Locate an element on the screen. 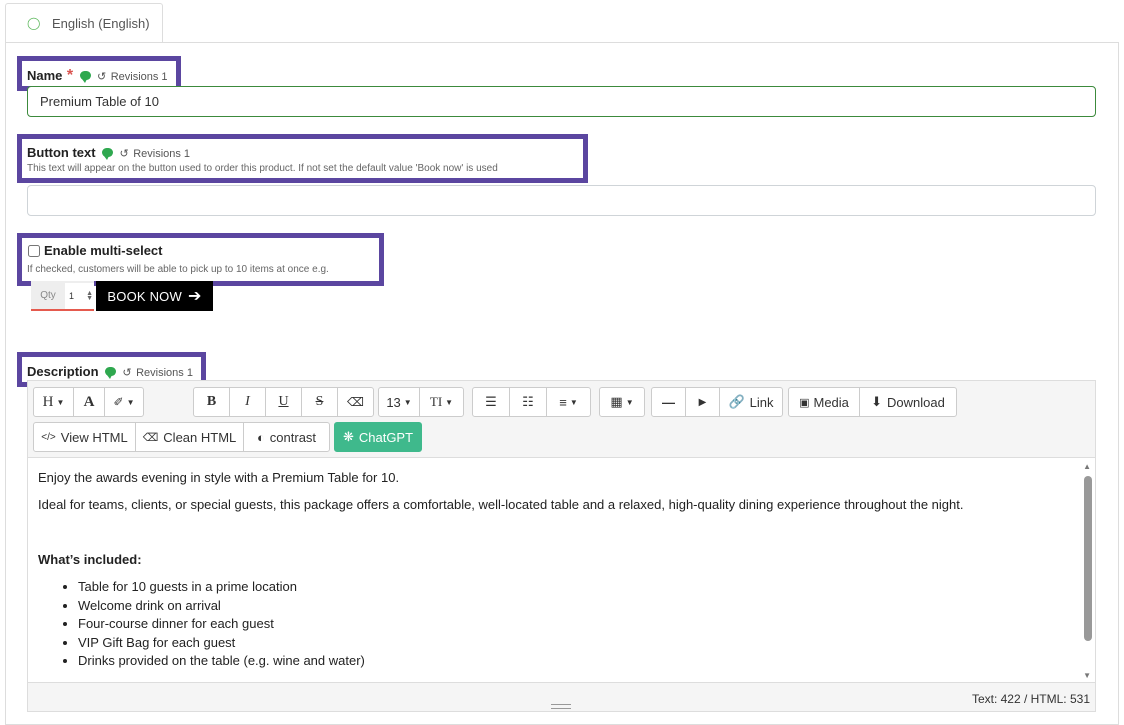 The width and height of the screenshot is (1124, 725). multi-select-label: Enable multi-select is located at coordinates (103, 250).